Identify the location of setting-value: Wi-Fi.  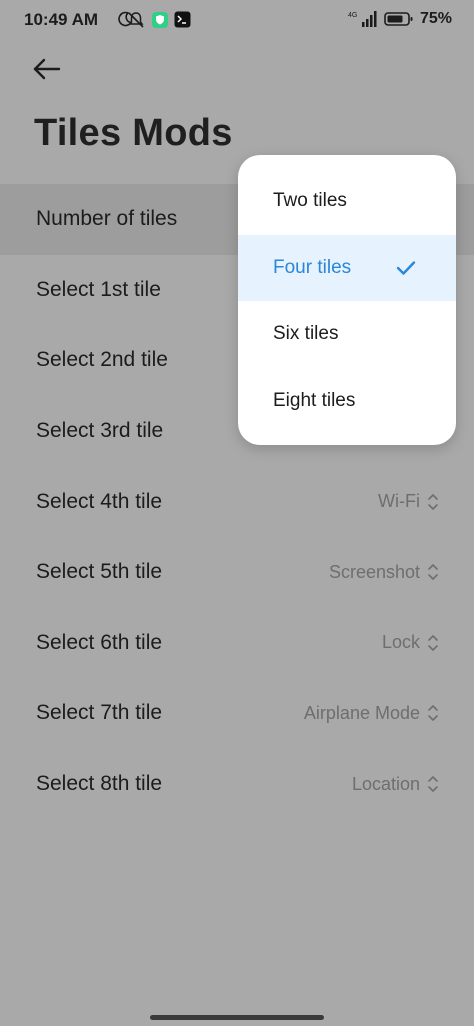
(409, 501).